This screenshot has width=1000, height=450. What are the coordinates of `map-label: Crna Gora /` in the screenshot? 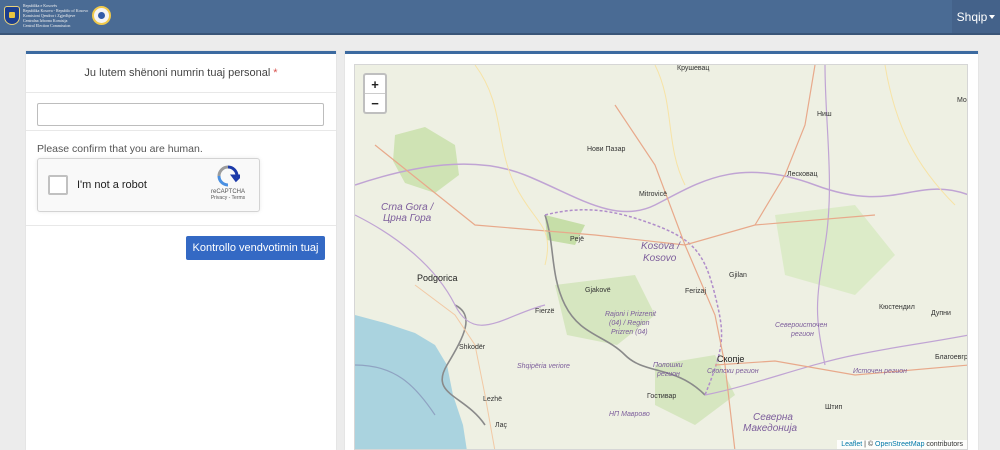 It's located at (407, 207).